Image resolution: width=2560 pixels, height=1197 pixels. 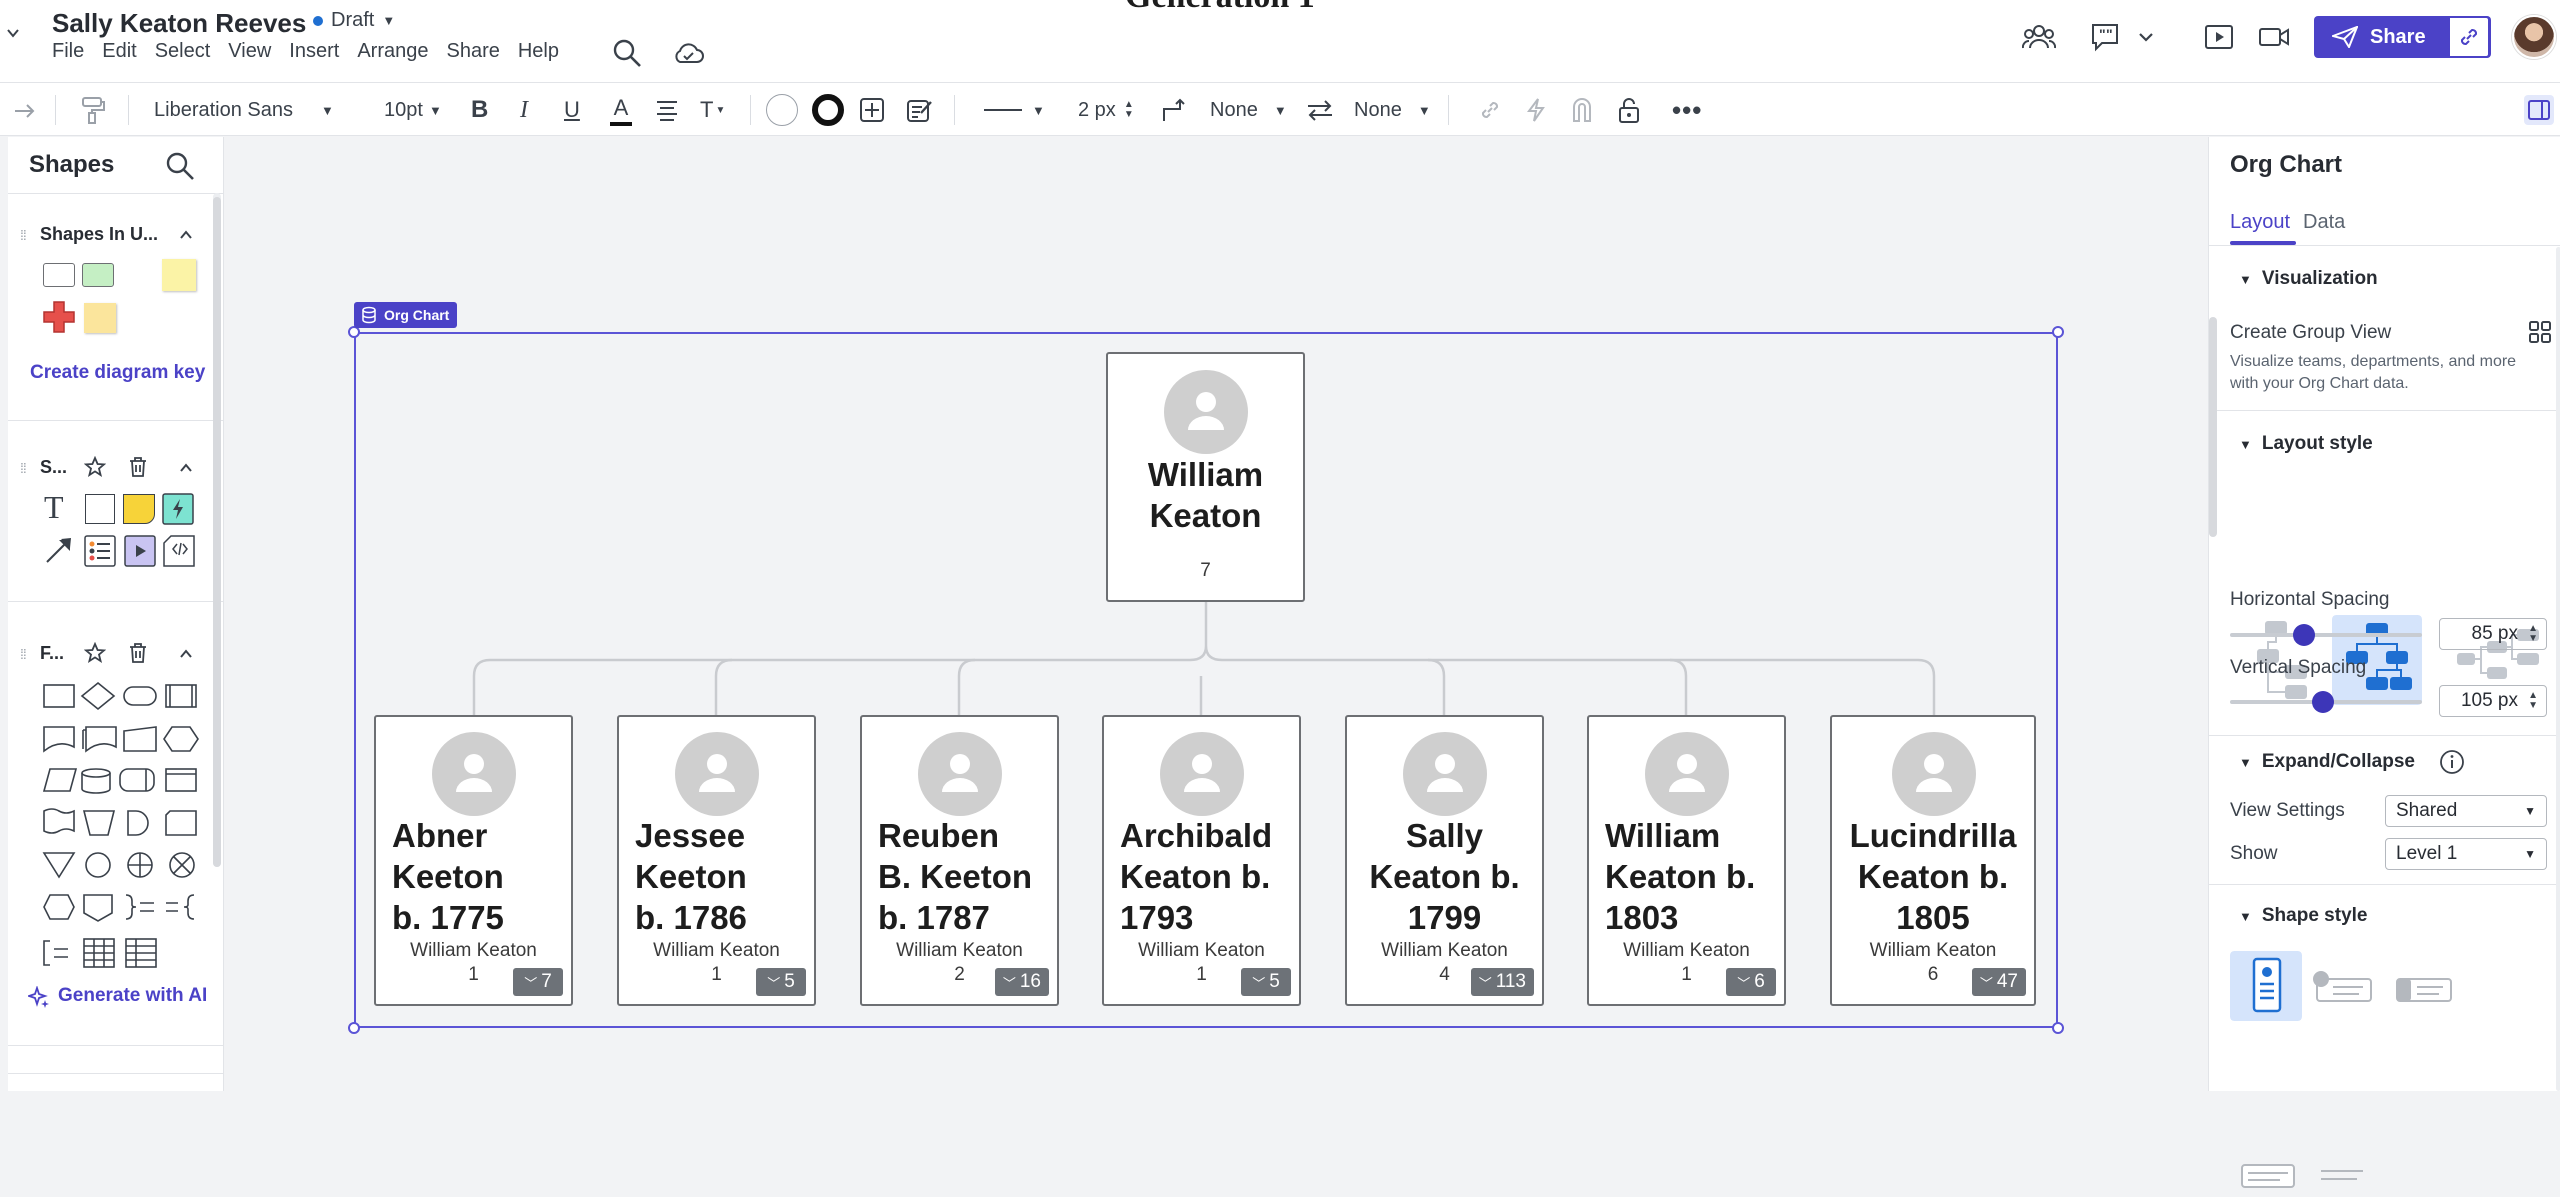 What do you see at coordinates (1248, 110) in the screenshot?
I see `start-arrow-select: None ▼` at bounding box center [1248, 110].